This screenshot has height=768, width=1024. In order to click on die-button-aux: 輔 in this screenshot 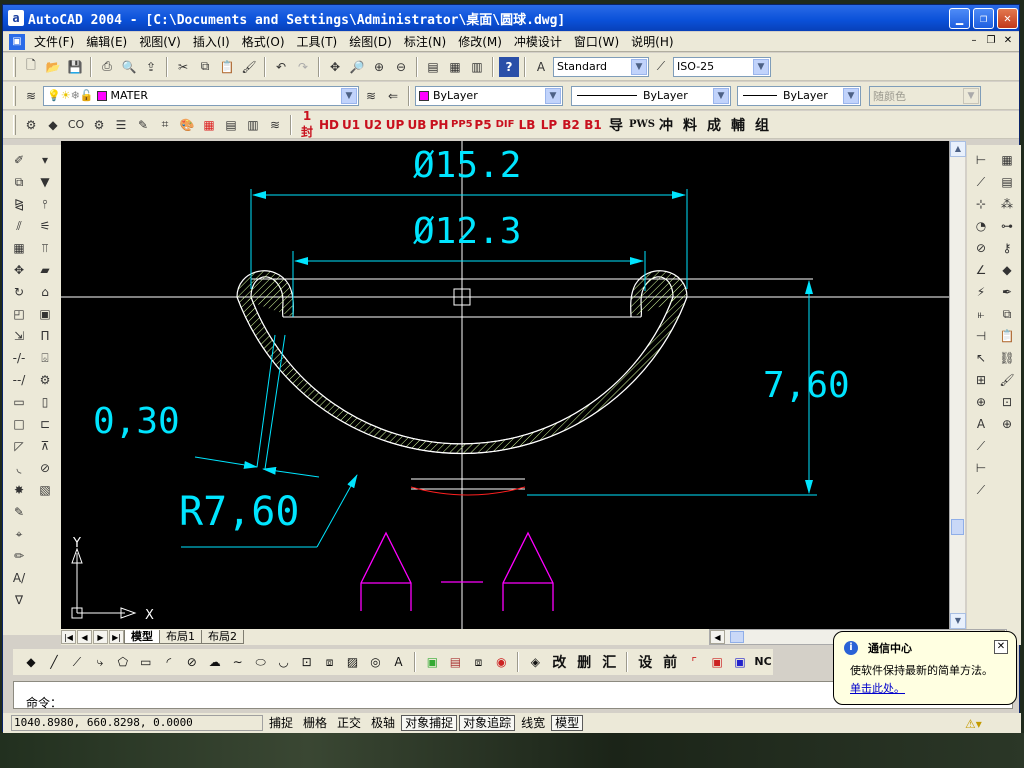, I will do `click(738, 125)`.